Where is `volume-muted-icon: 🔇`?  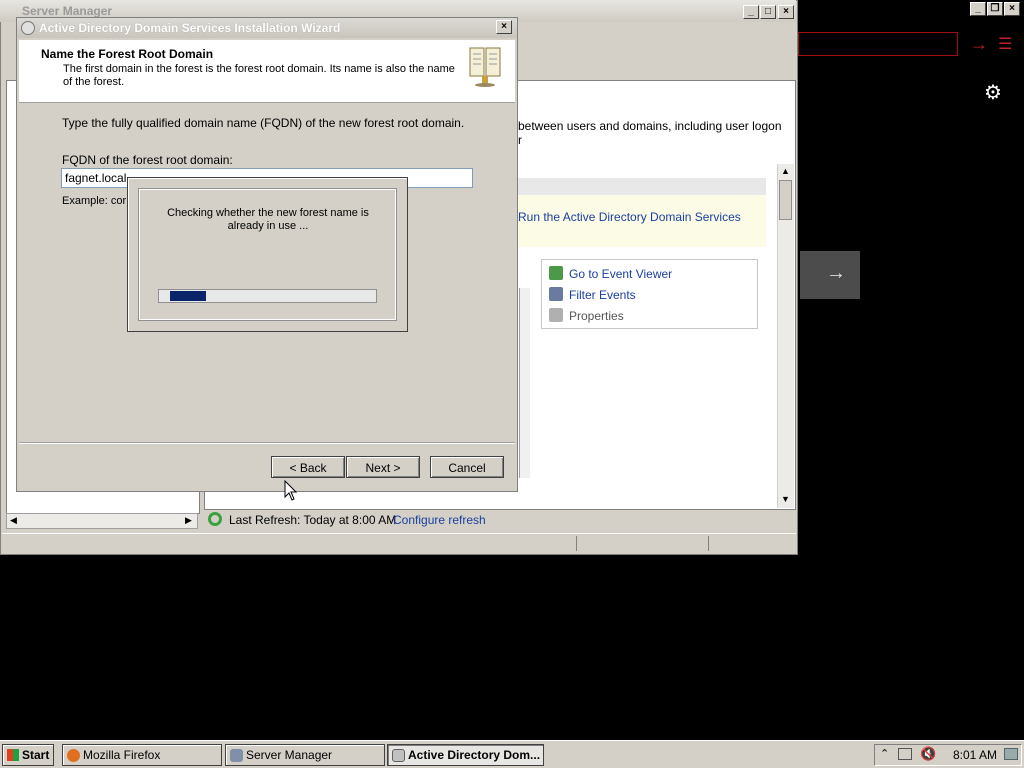 volume-muted-icon: 🔇 is located at coordinates (928, 754).